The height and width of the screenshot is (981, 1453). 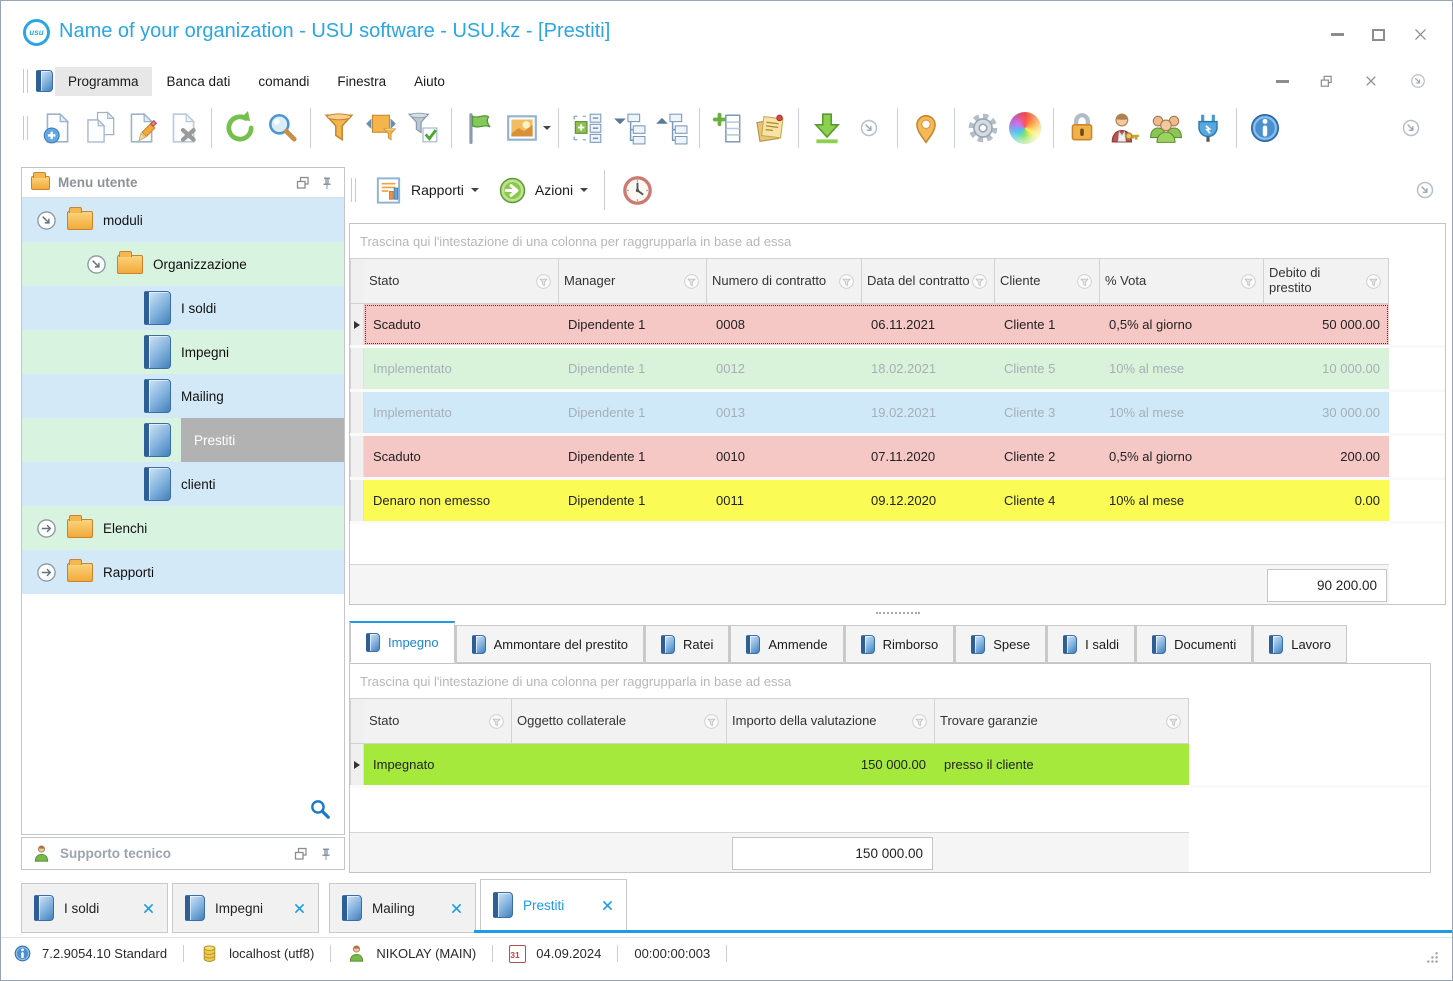 I want to click on menubar-overflow-icon, so click(x=1418, y=81).